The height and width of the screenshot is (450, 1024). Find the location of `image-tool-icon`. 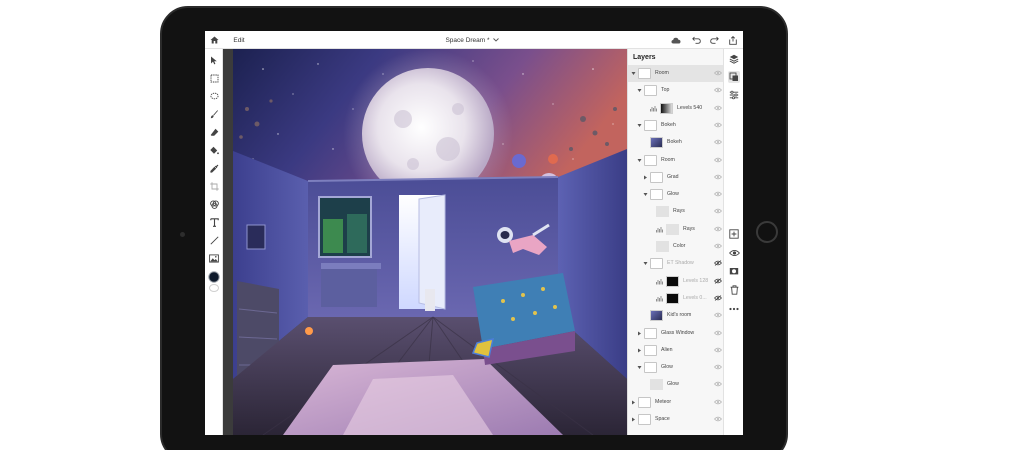

image-tool-icon is located at coordinates (214, 258).